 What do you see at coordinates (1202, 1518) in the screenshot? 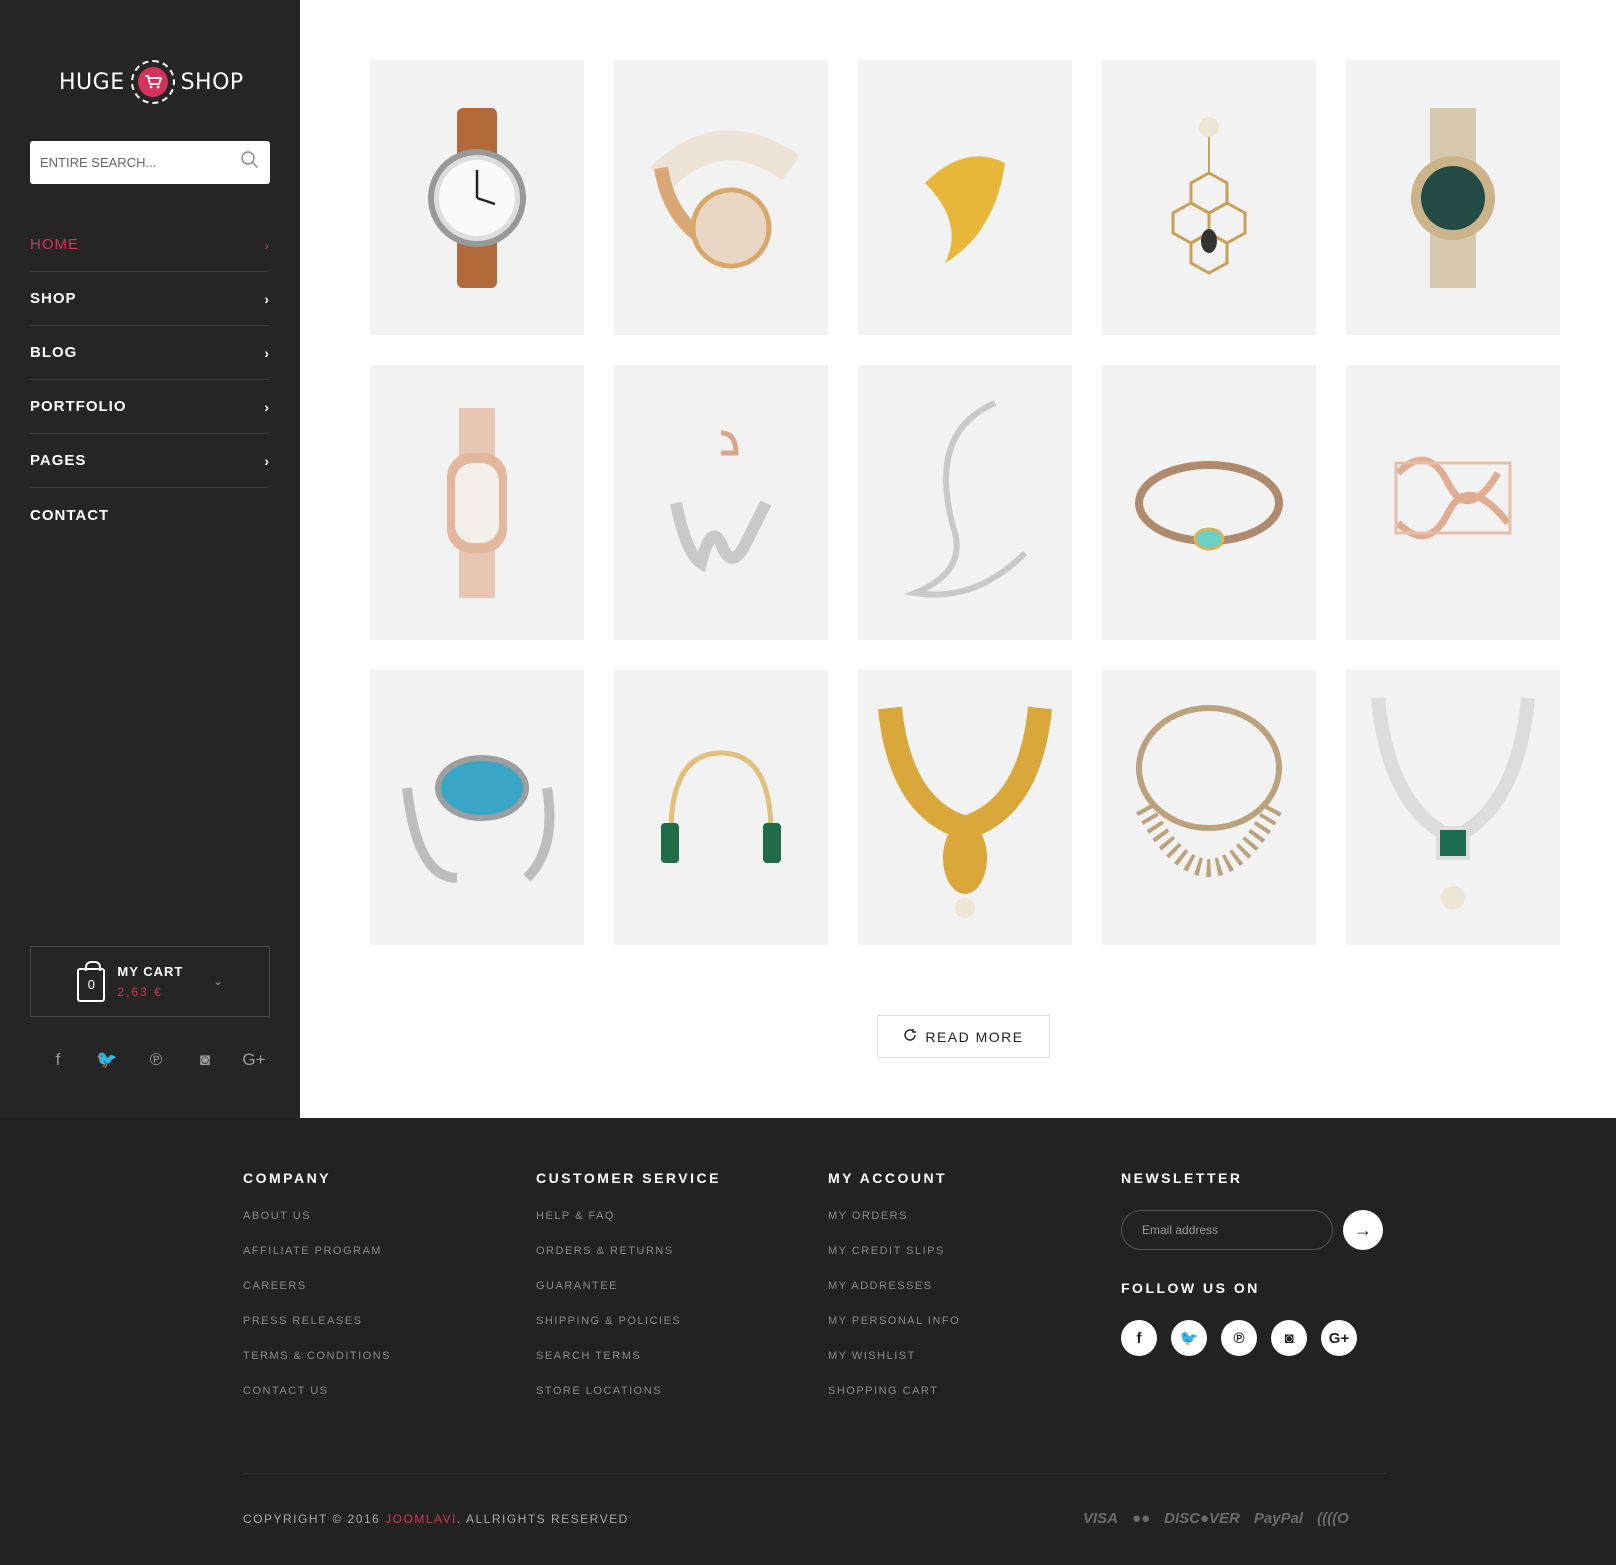
I see `discover-icon: DISC●VER` at bounding box center [1202, 1518].